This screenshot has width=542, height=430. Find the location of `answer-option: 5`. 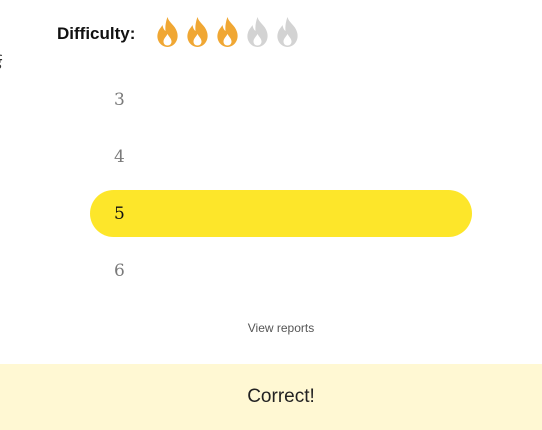

answer-option: 5 is located at coordinates (281, 213).